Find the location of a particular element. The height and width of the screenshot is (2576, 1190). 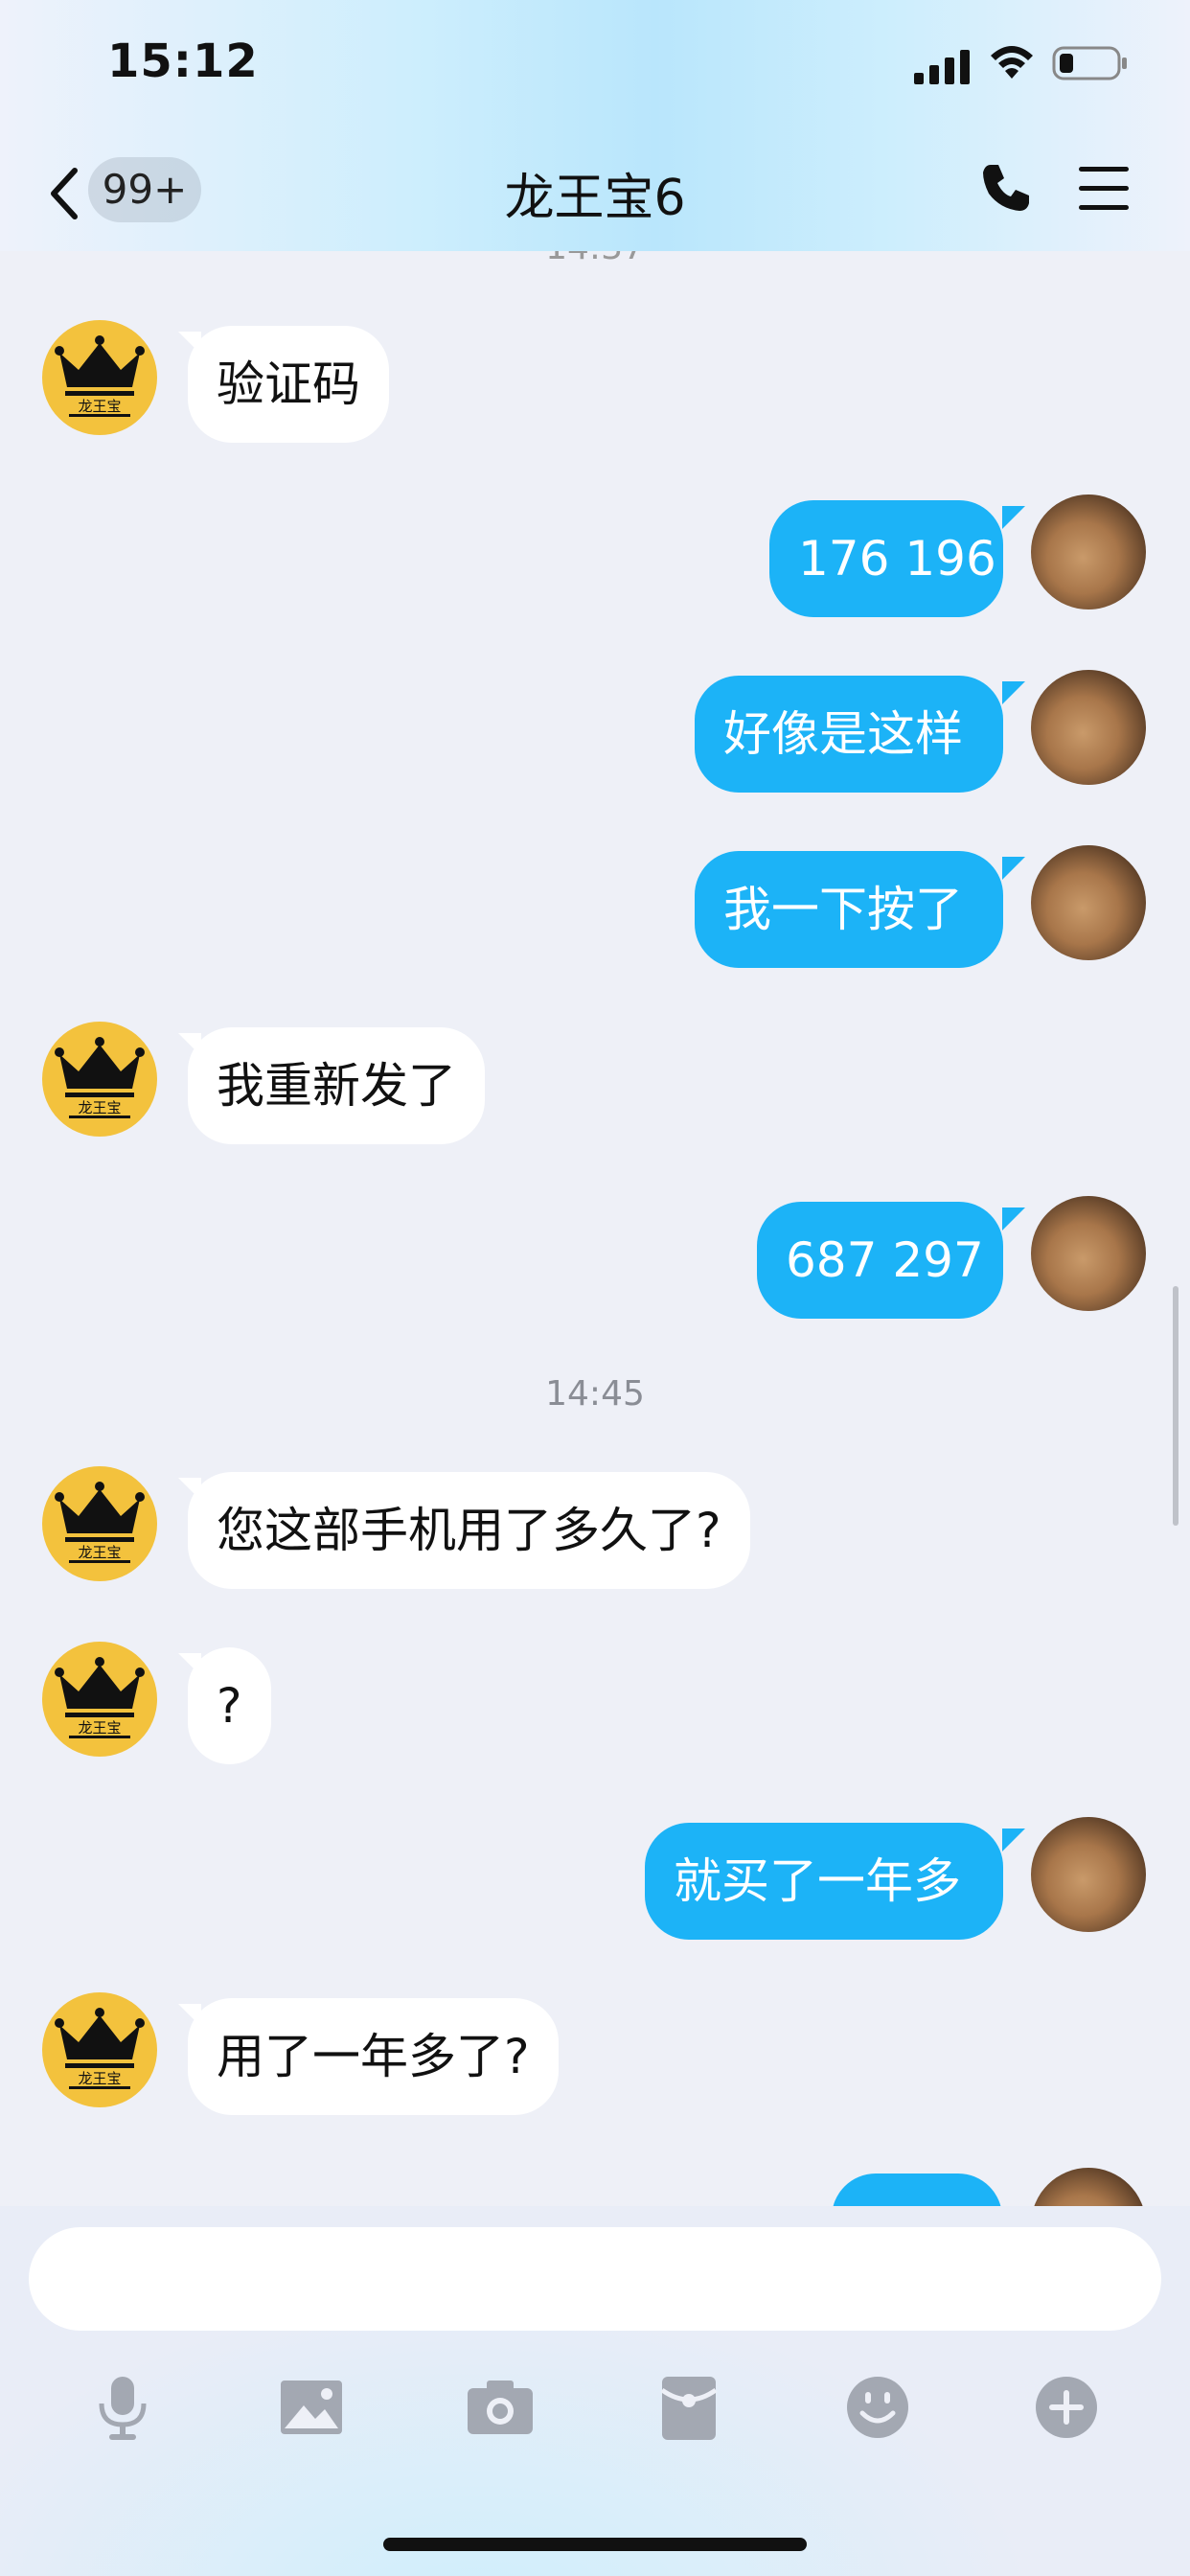

incoming-message: 用了一年多了? is located at coordinates (374, 2056).